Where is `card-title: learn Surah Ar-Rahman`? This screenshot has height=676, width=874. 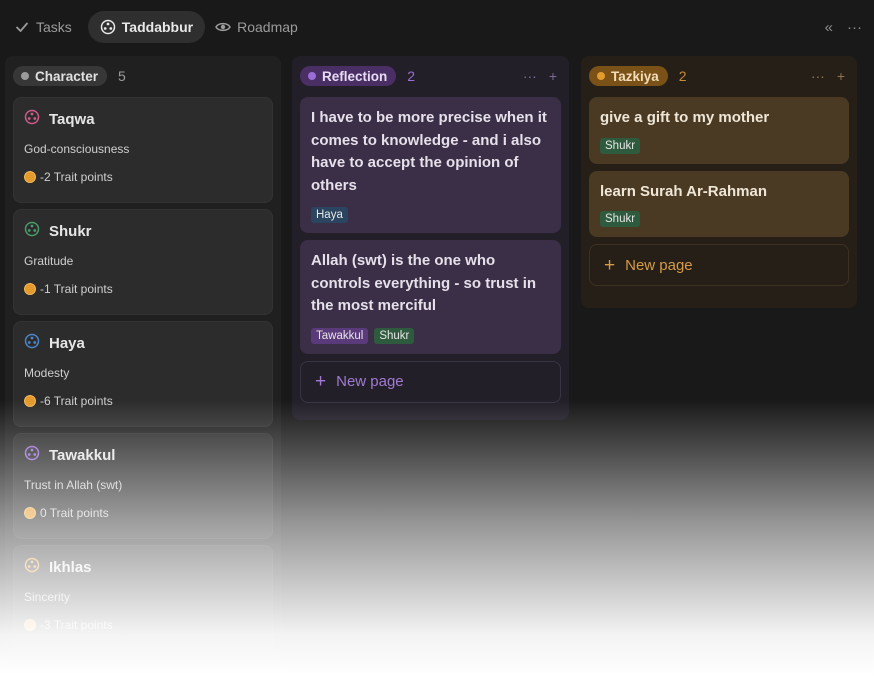
card-title: learn Surah Ar-Rahman is located at coordinates (683, 191).